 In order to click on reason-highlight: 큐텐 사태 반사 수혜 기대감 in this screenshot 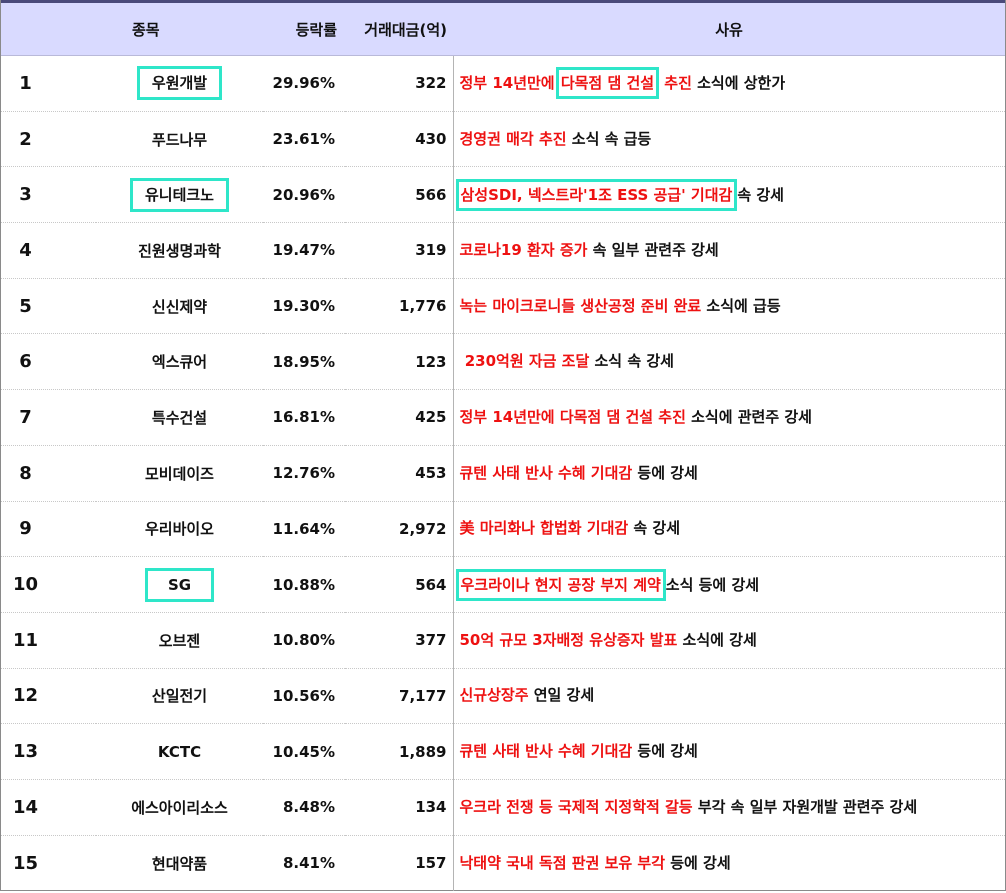, I will do `click(546, 751)`.